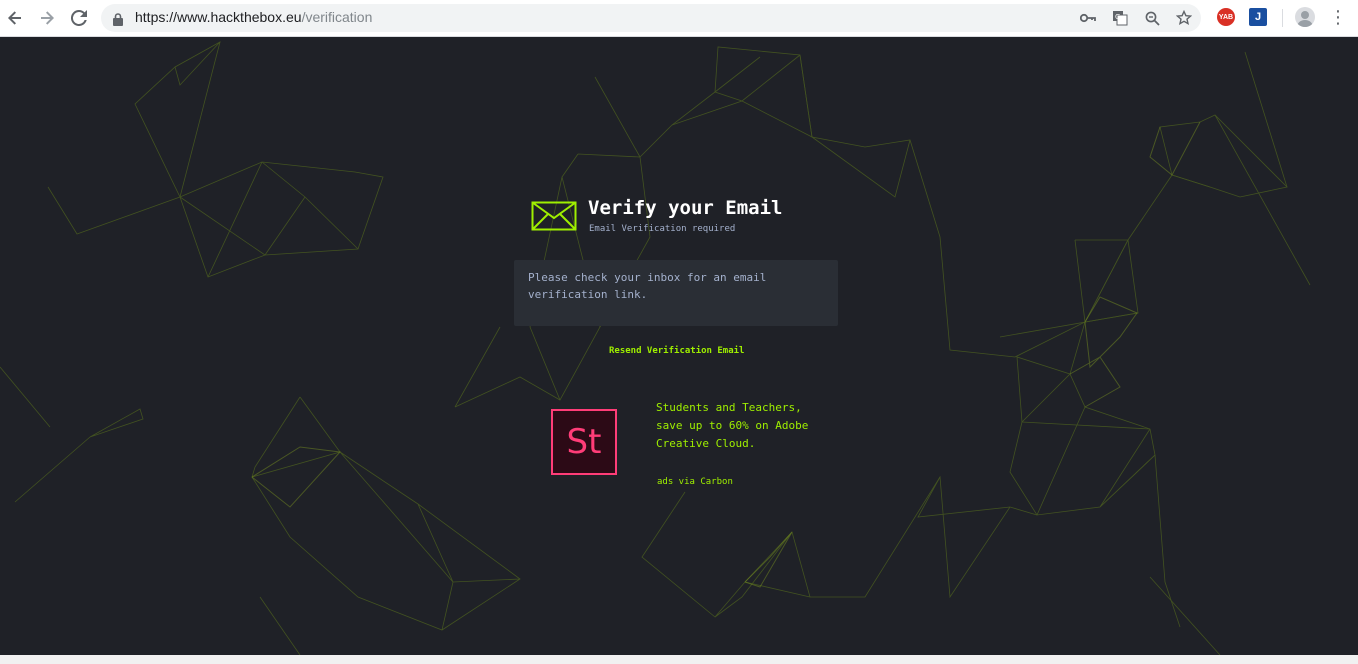 The image size is (1358, 664). I want to click on url-text: https://www.hackthebox.eu/verification, so click(253, 17).